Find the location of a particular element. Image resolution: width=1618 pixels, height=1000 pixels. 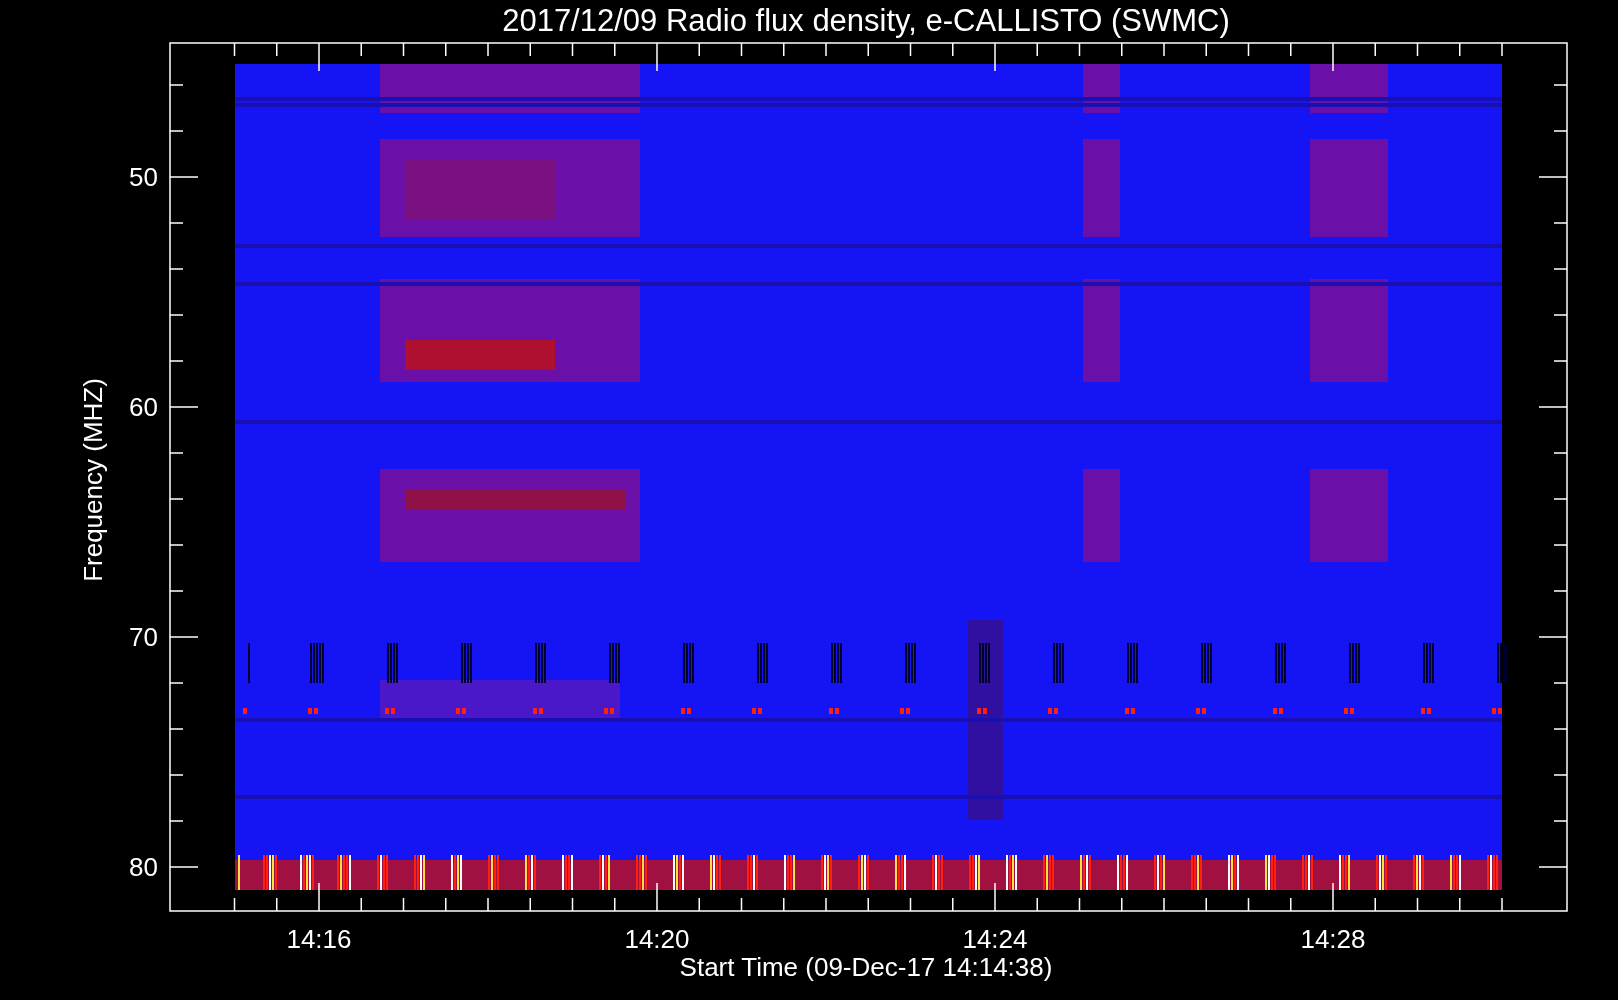

y-tick-label: 60 is located at coordinates (143, 407).